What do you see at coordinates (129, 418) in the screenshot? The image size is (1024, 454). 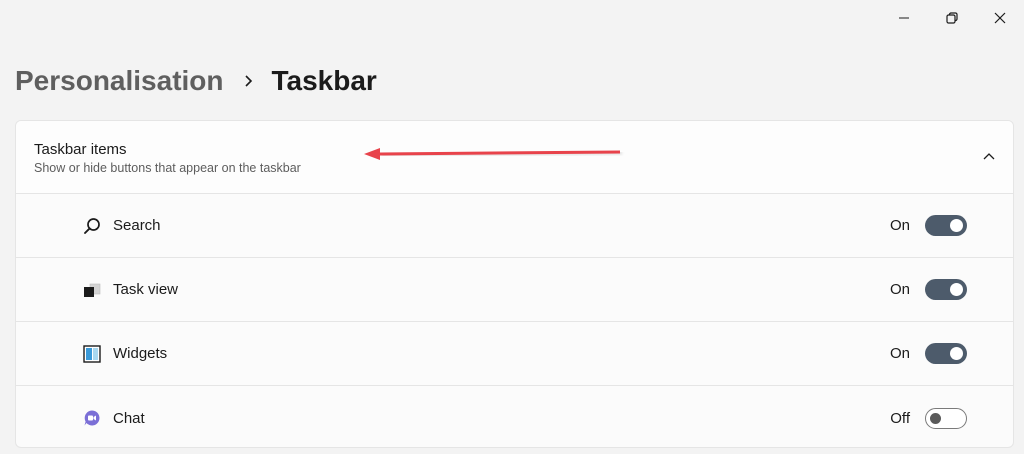 I see `item-label: Chat` at bounding box center [129, 418].